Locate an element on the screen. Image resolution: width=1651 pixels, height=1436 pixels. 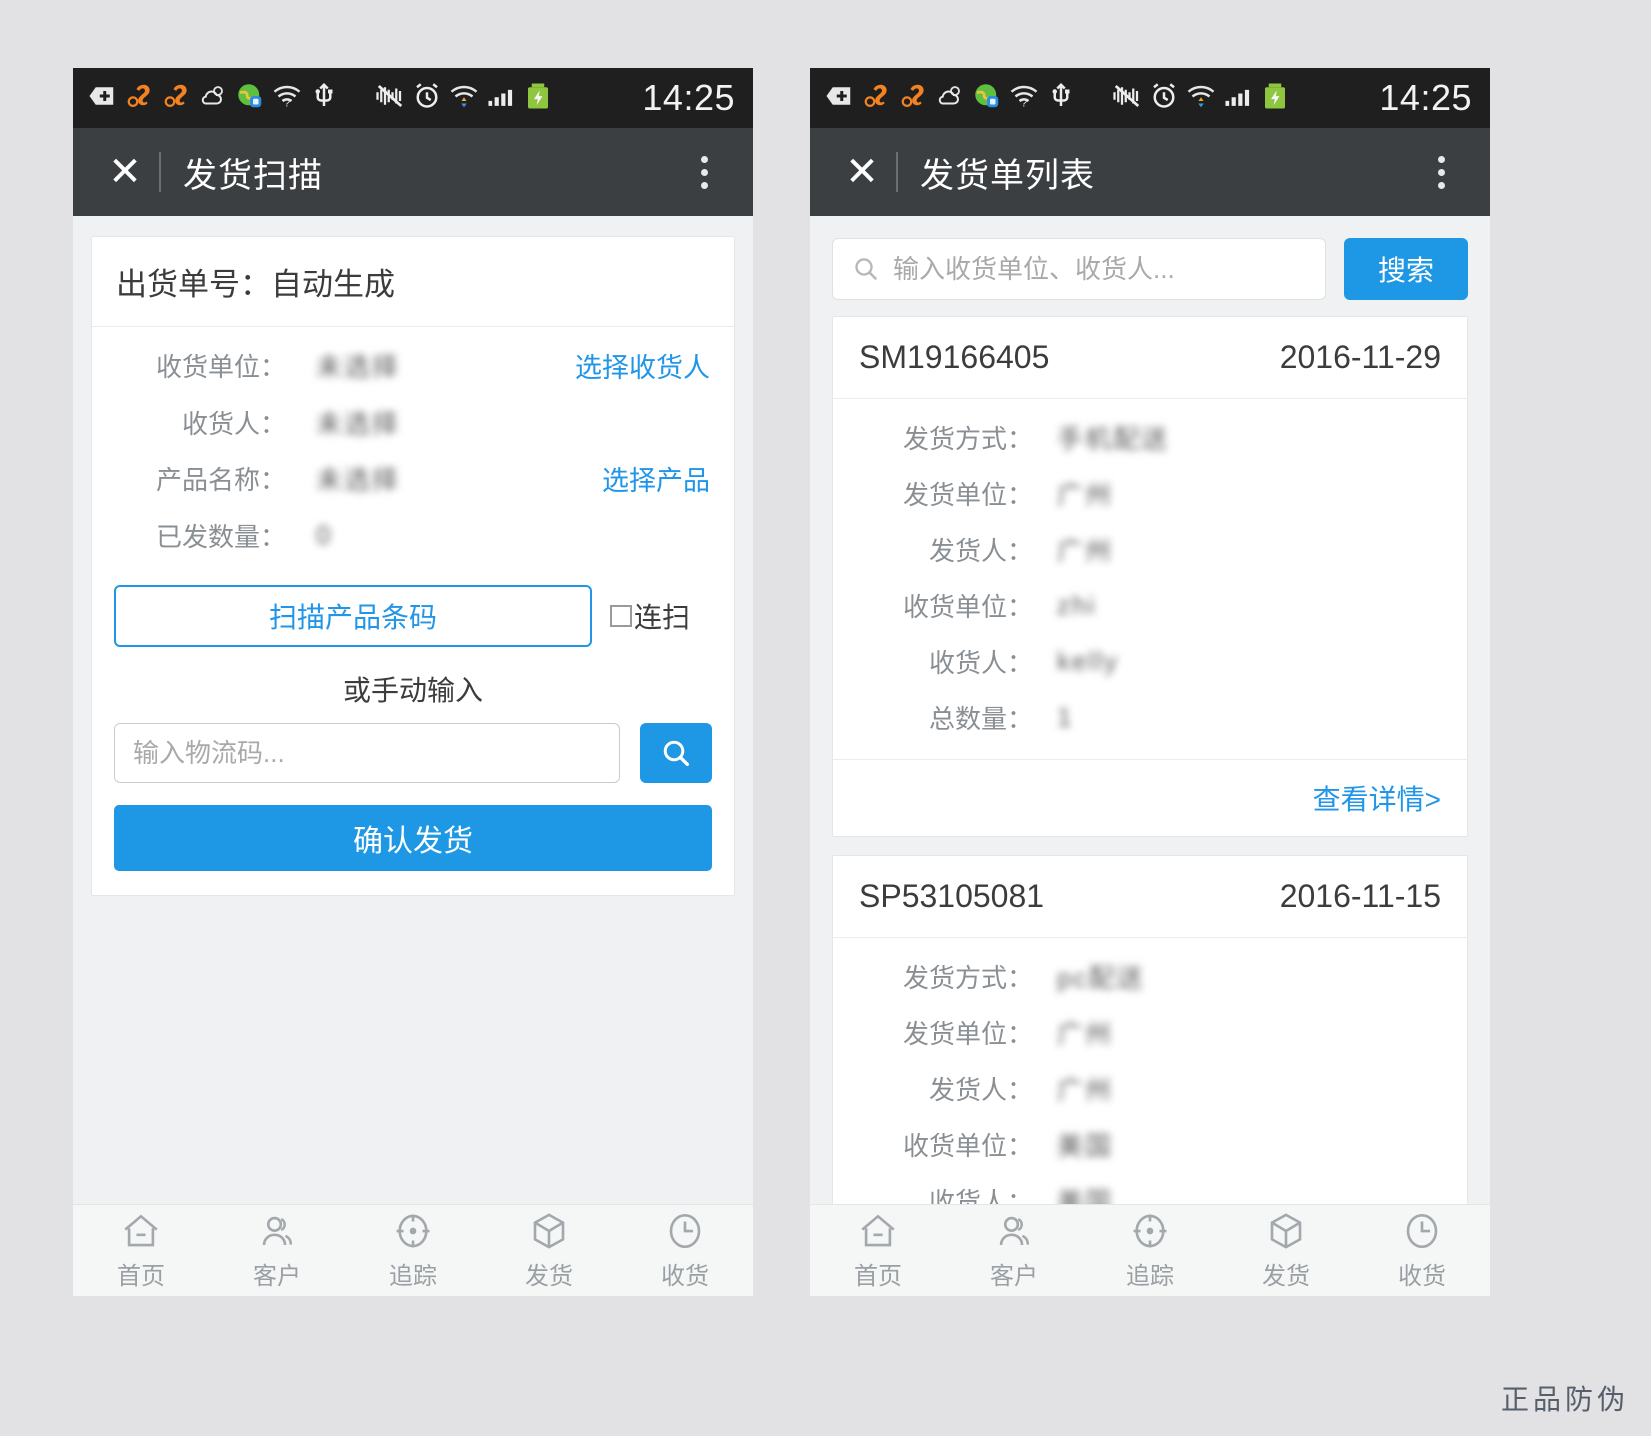
page-title: 发货扫描 is located at coordinates (253, 175).